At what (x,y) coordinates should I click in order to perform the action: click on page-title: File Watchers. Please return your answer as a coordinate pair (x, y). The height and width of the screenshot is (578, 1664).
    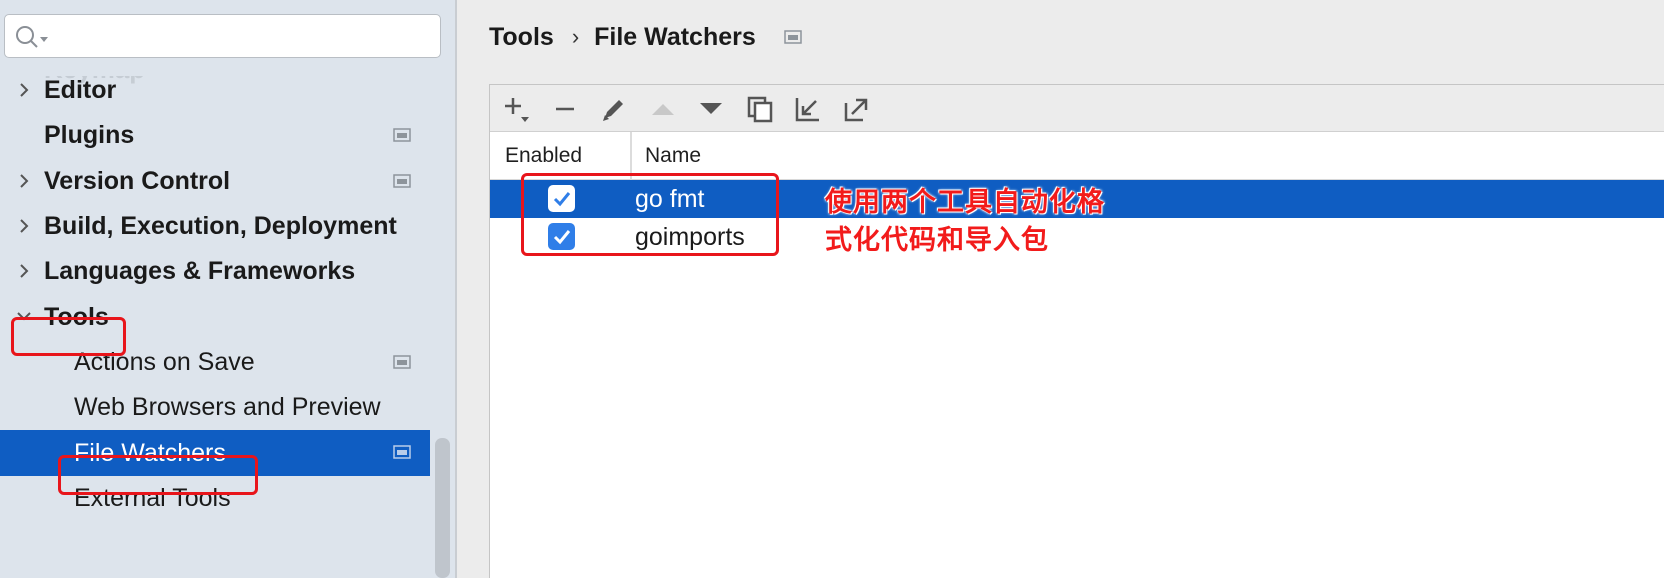
    Looking at the image, I should click on (675, 36).